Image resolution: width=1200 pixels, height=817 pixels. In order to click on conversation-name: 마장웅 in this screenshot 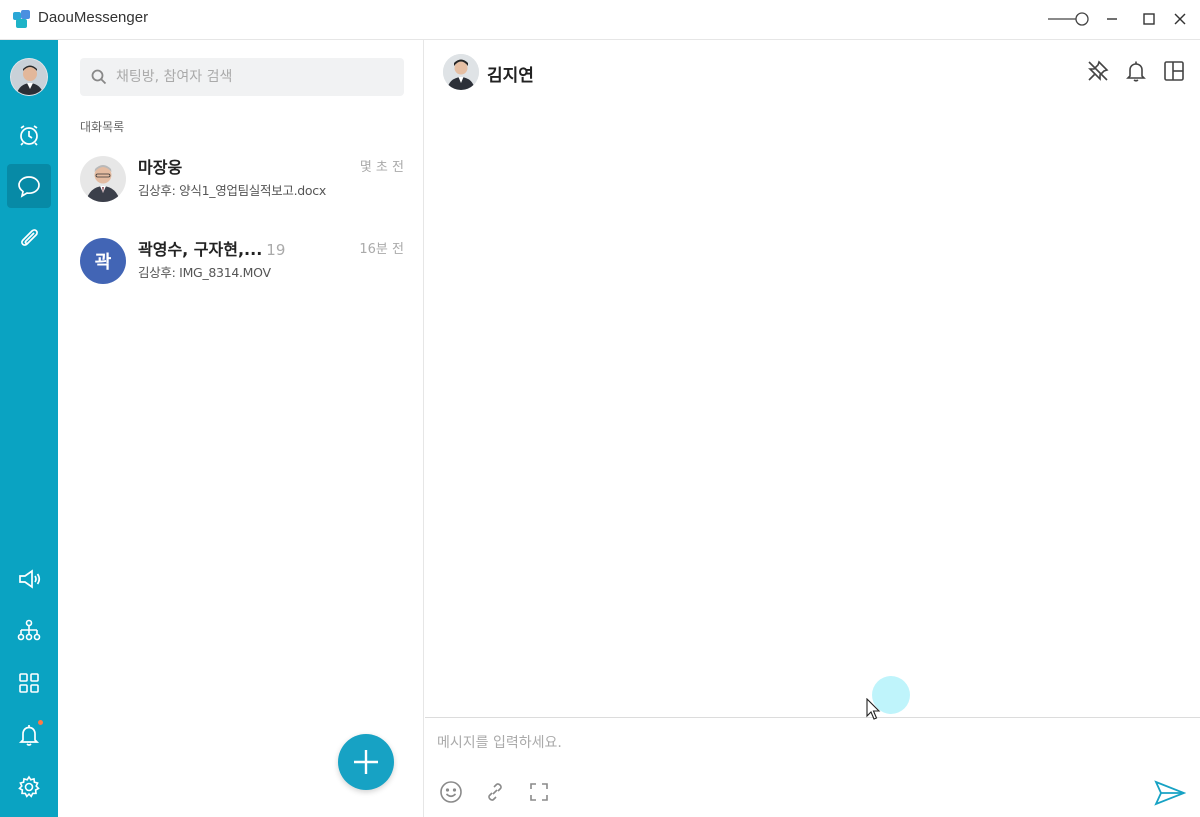, I will do `click(162, 166)`.